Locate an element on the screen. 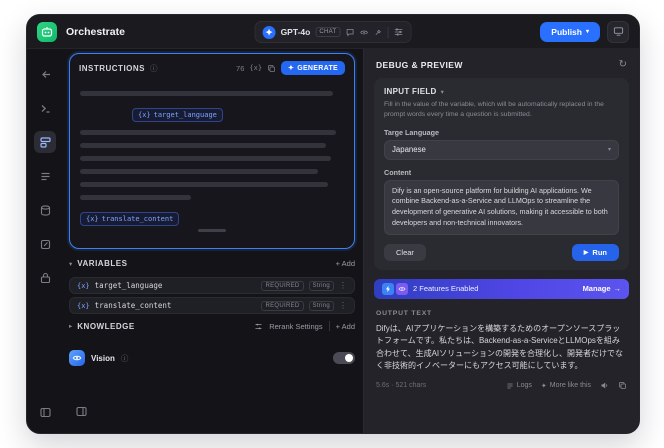 Image resolution: width=664 pixels, height=448 pixels. prompt-editor: {x} target_language {x} translate_content is located at coordinates (212, 155).